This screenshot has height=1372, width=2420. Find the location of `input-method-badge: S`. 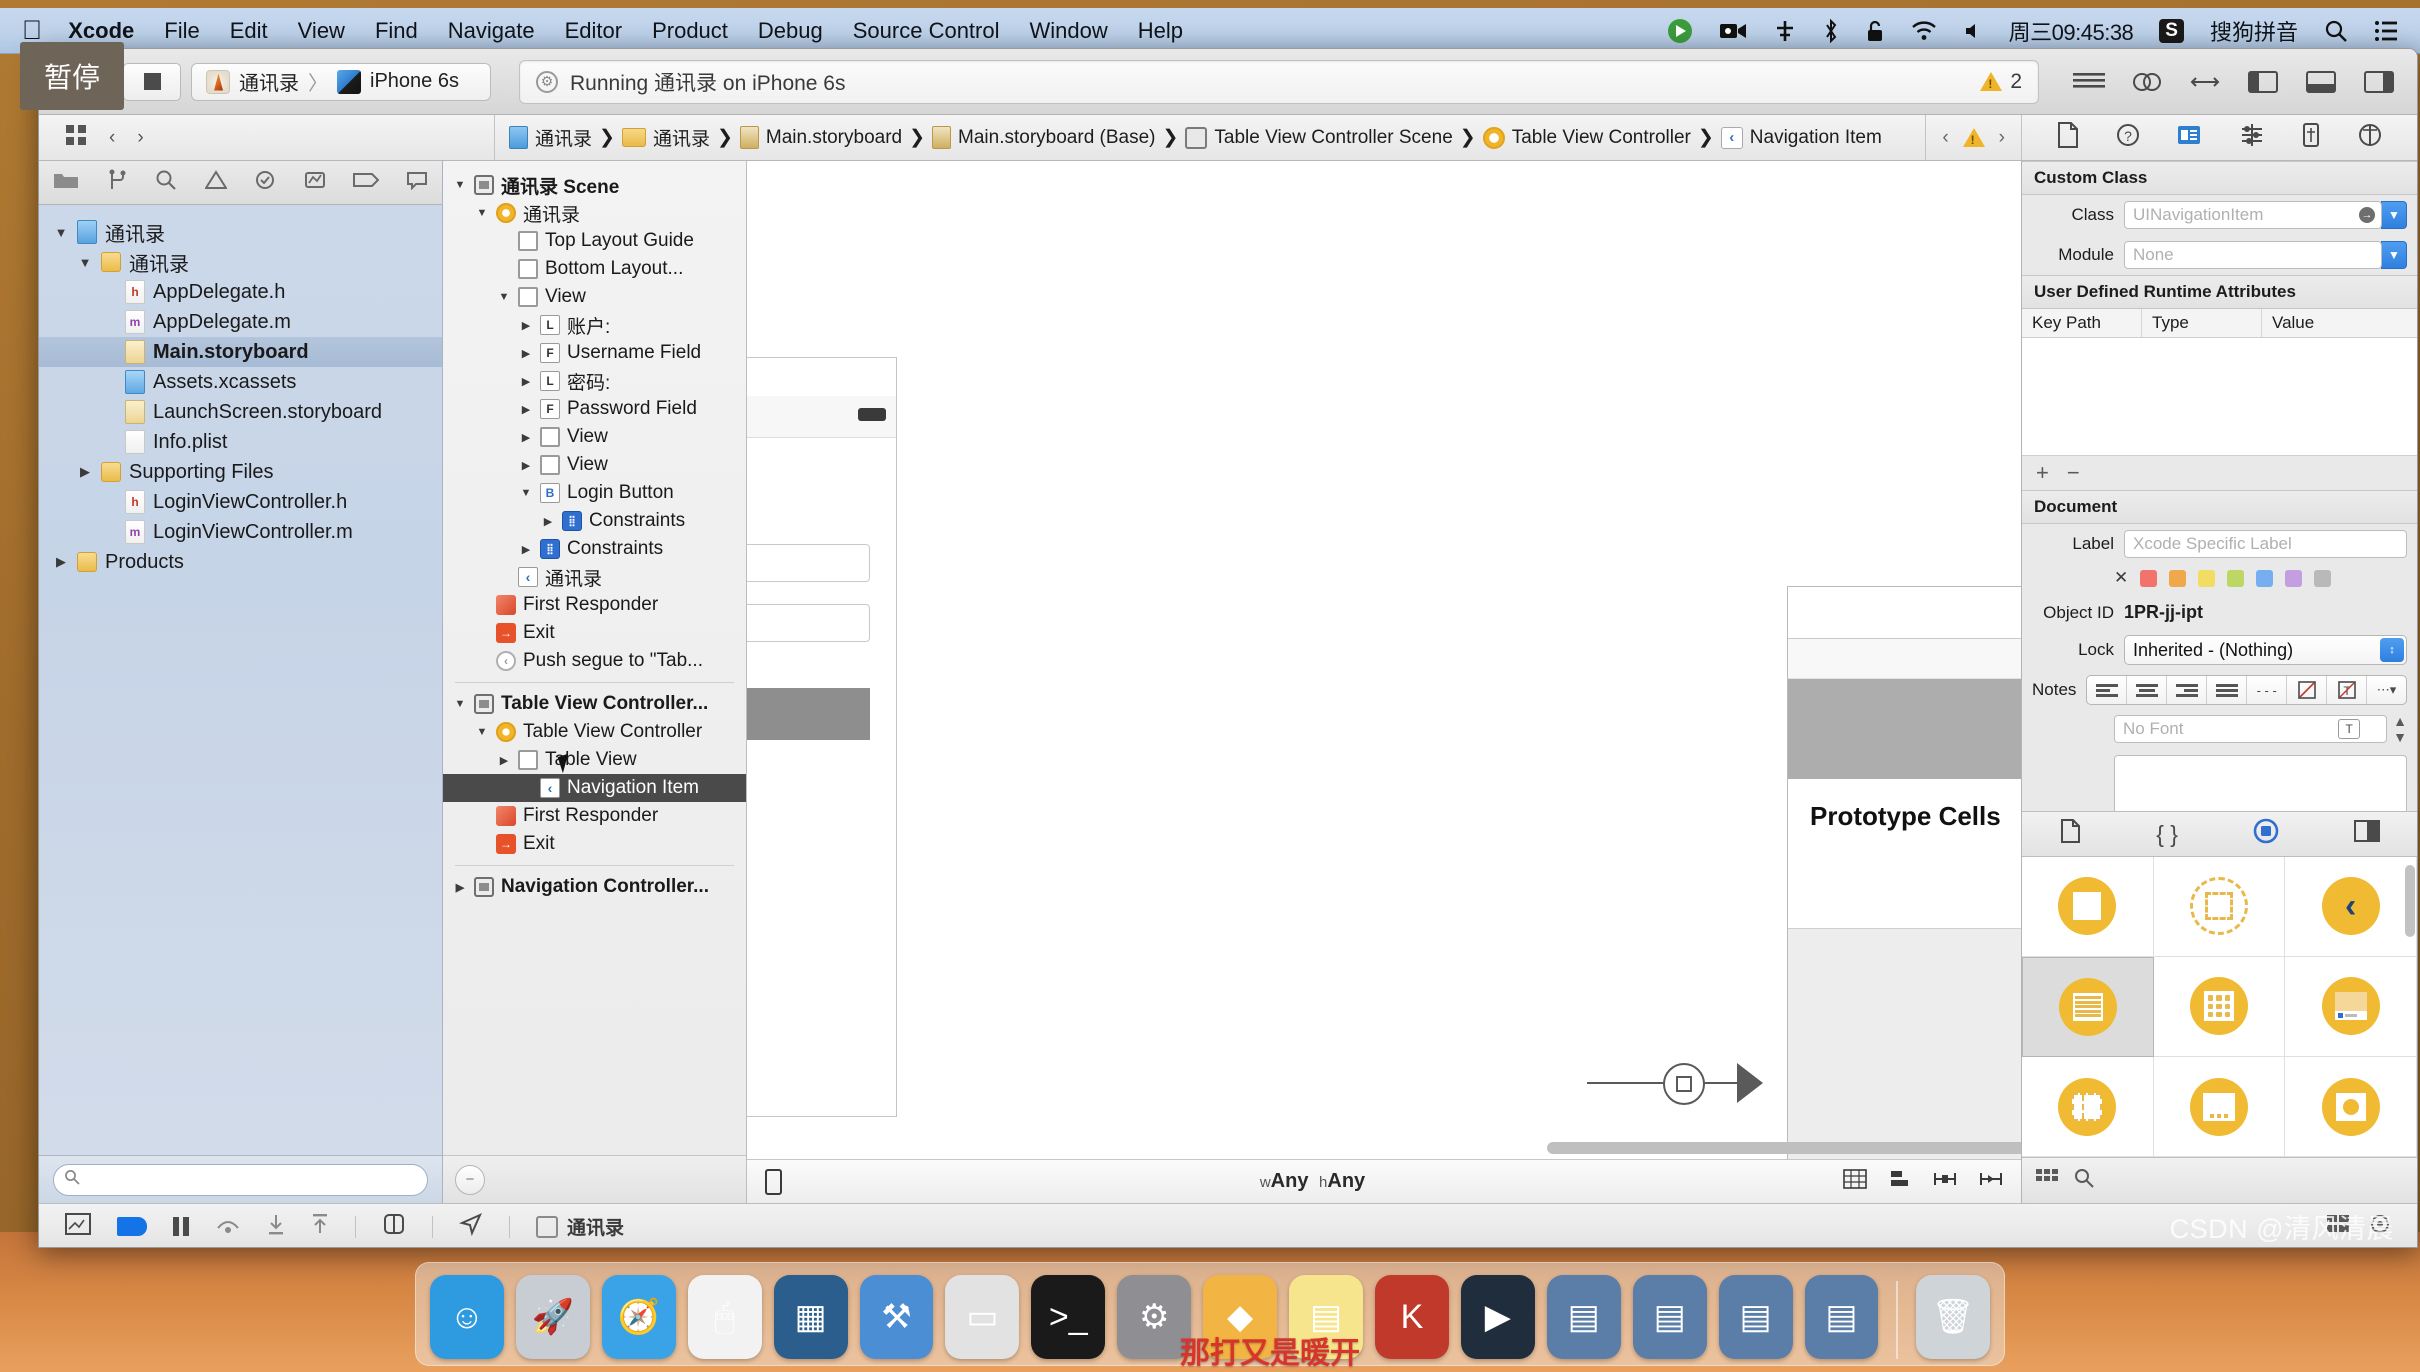

input-method-badge: S is located at coordinates (2171, 30).